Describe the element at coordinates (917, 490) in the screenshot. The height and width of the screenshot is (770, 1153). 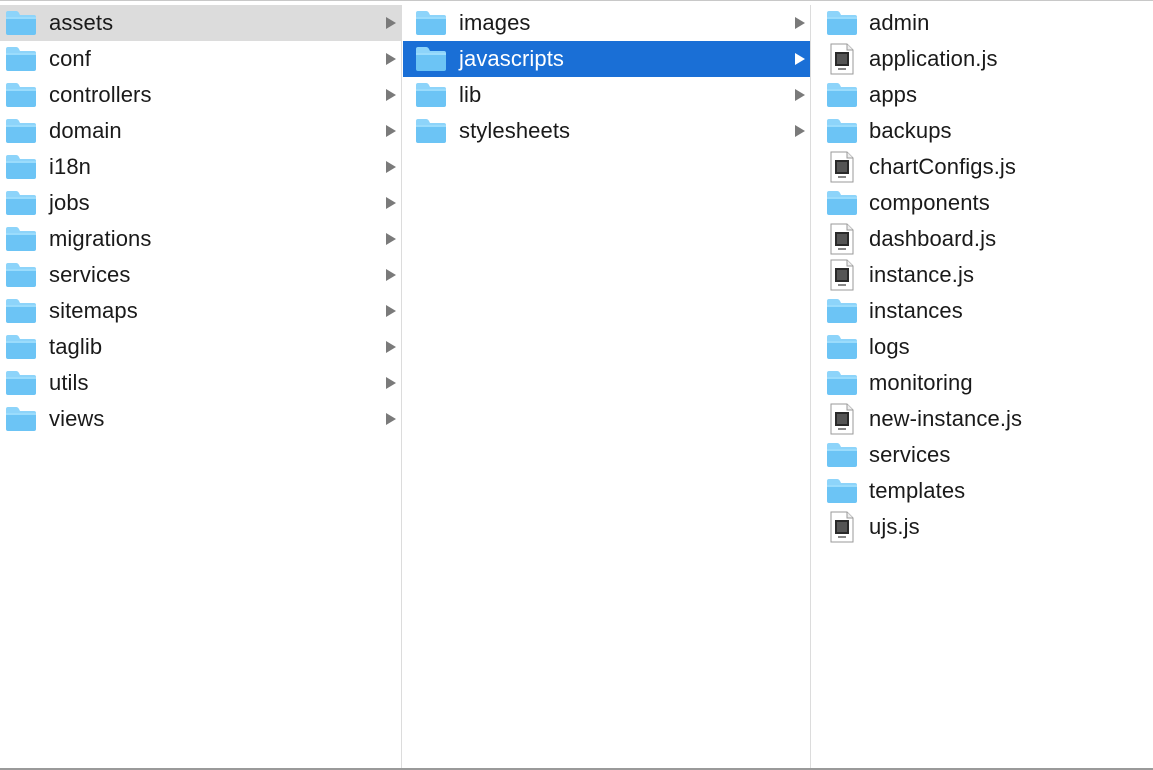
I see `item-label: templates` at that location.